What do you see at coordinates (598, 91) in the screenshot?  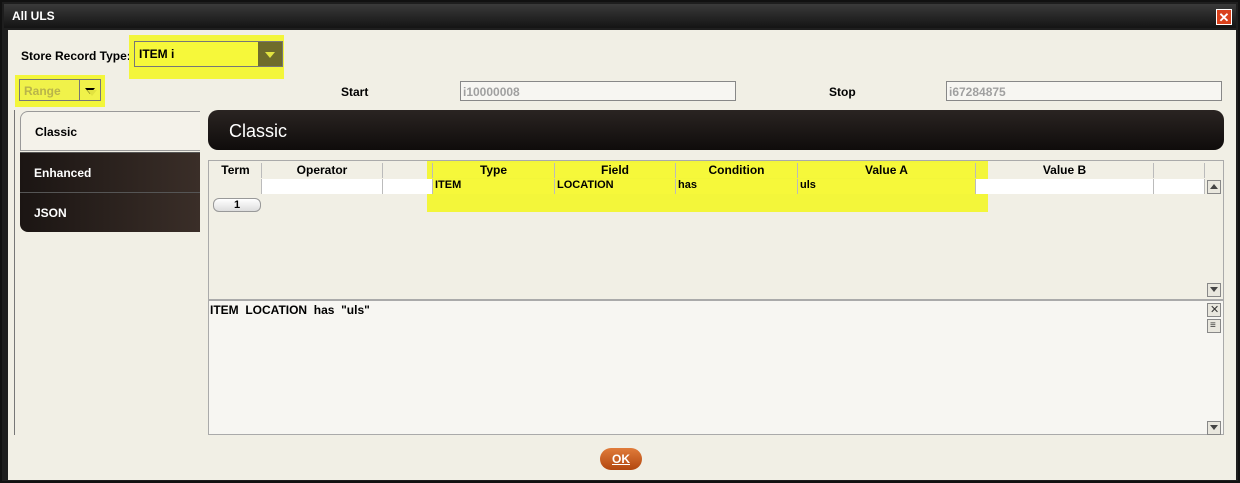 I see `start-field: i10000008` at bounding box center [598, 91].